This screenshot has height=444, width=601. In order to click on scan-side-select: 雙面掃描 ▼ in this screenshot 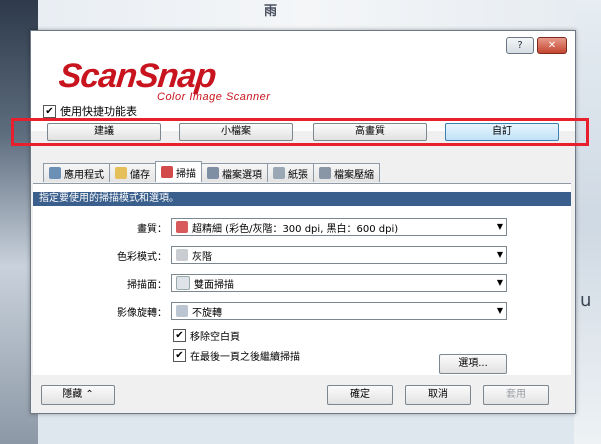, I will do `click(339, 283)`.